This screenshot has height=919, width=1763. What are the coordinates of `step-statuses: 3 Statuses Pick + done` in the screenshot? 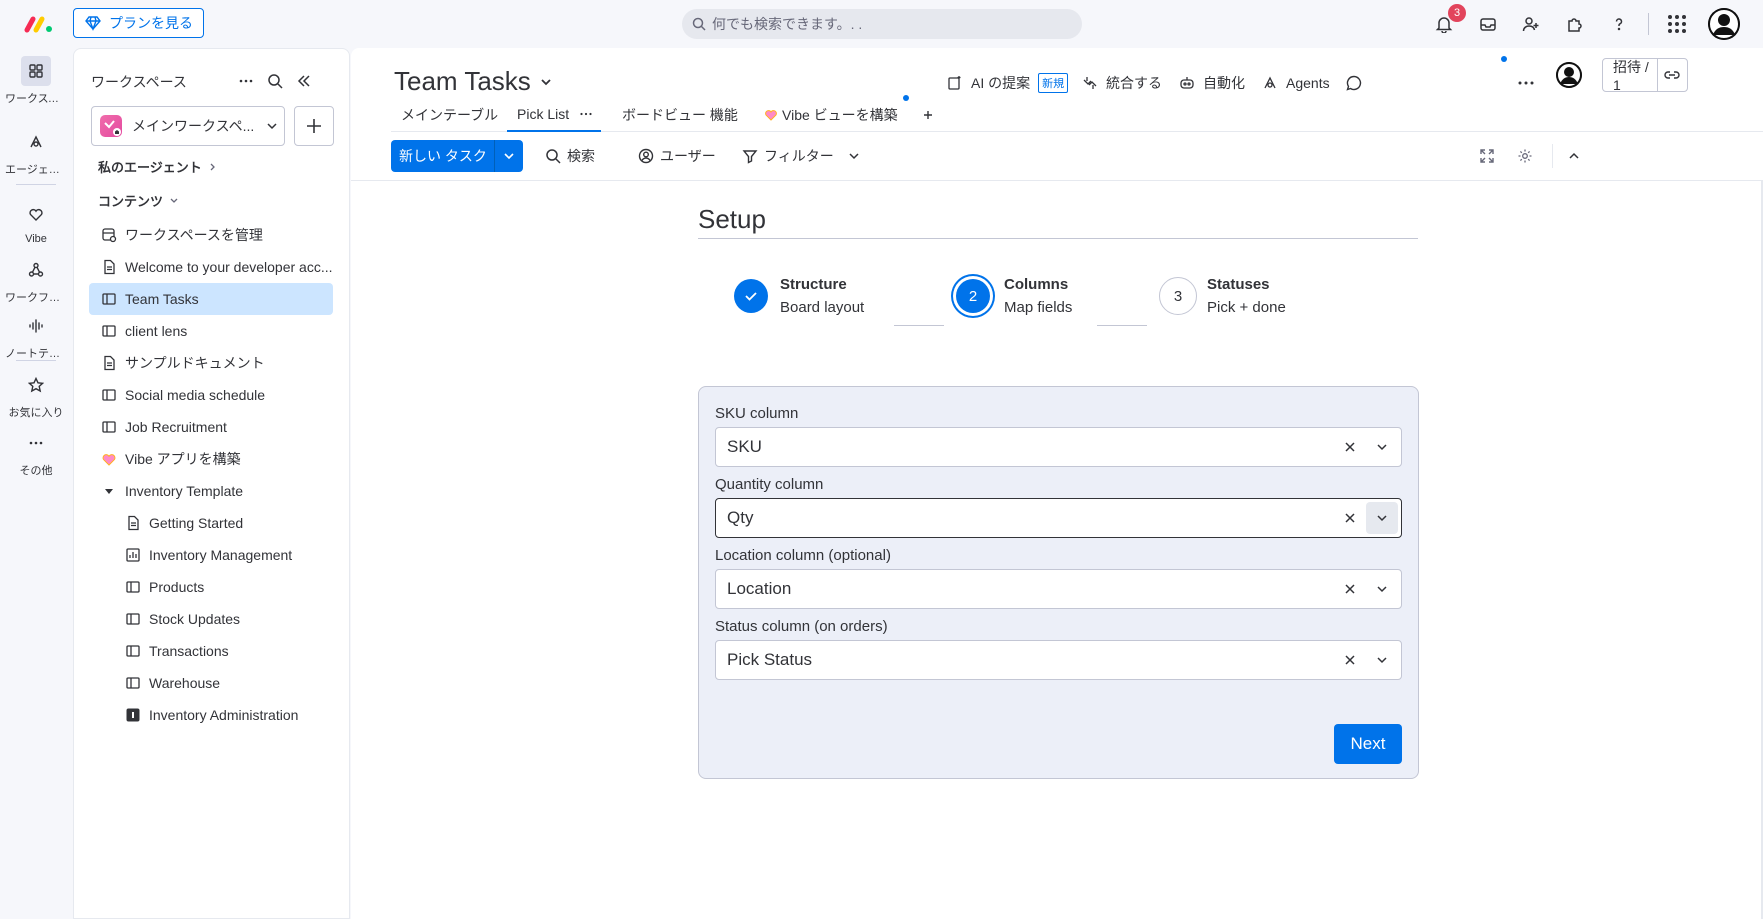 It's located at (1222, 296).